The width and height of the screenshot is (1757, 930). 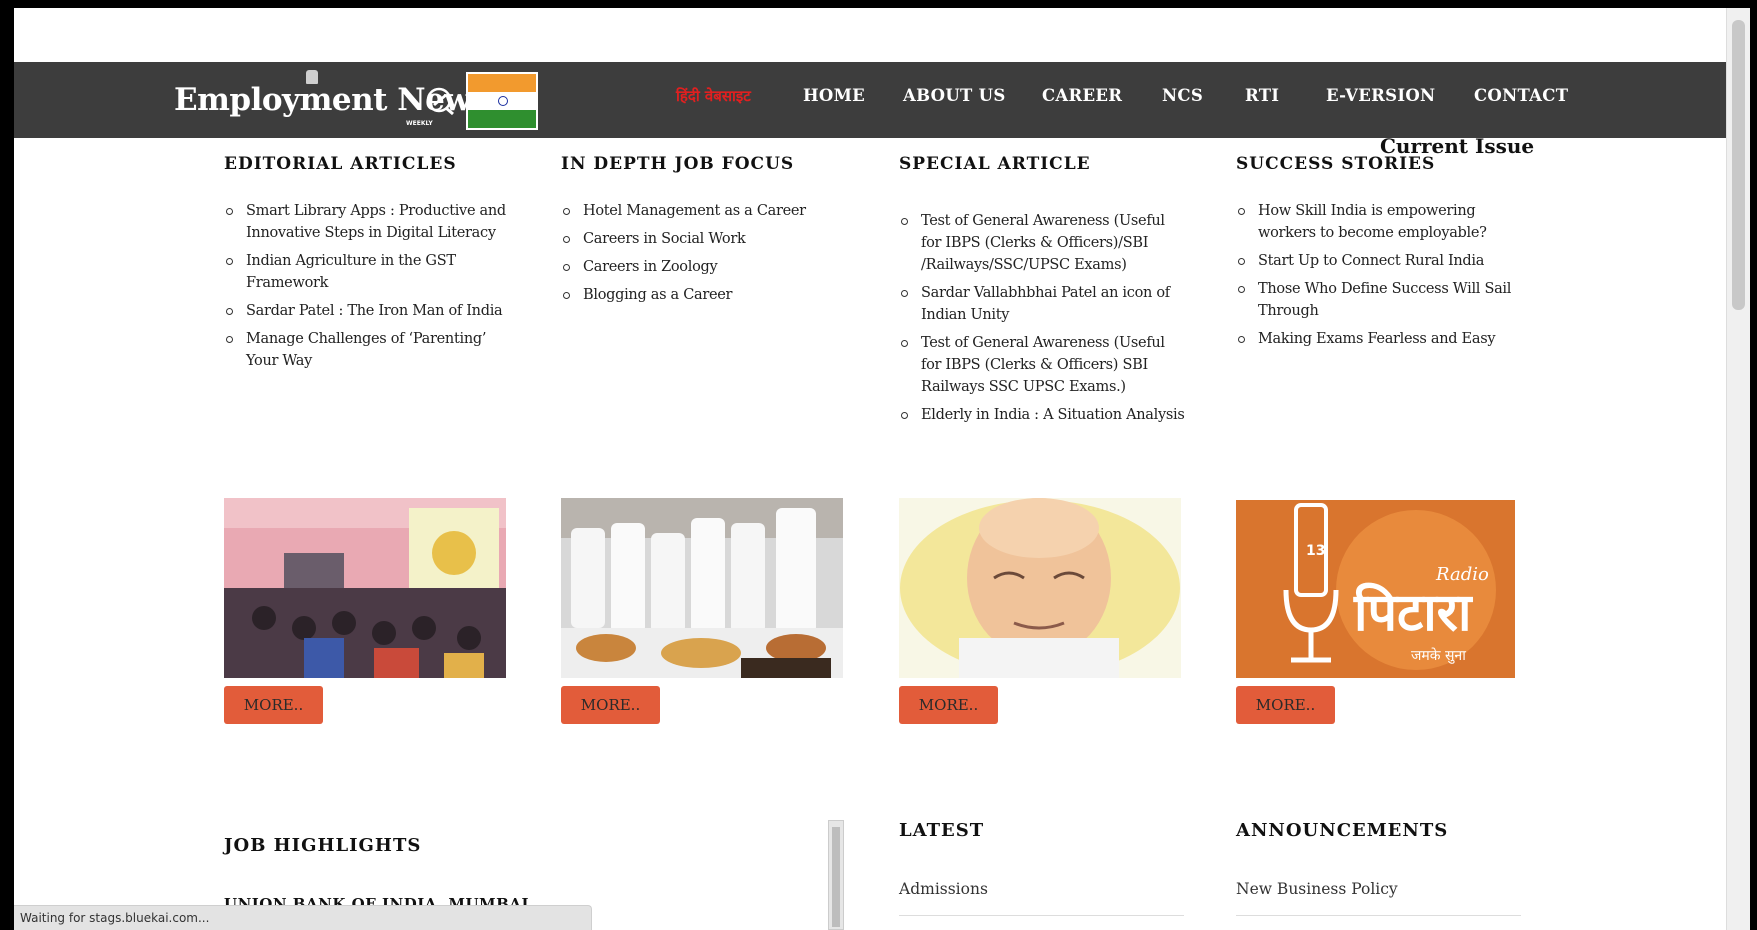 I want to click on logo-subtitle: WEEKLY, so click(x=419, y=123).